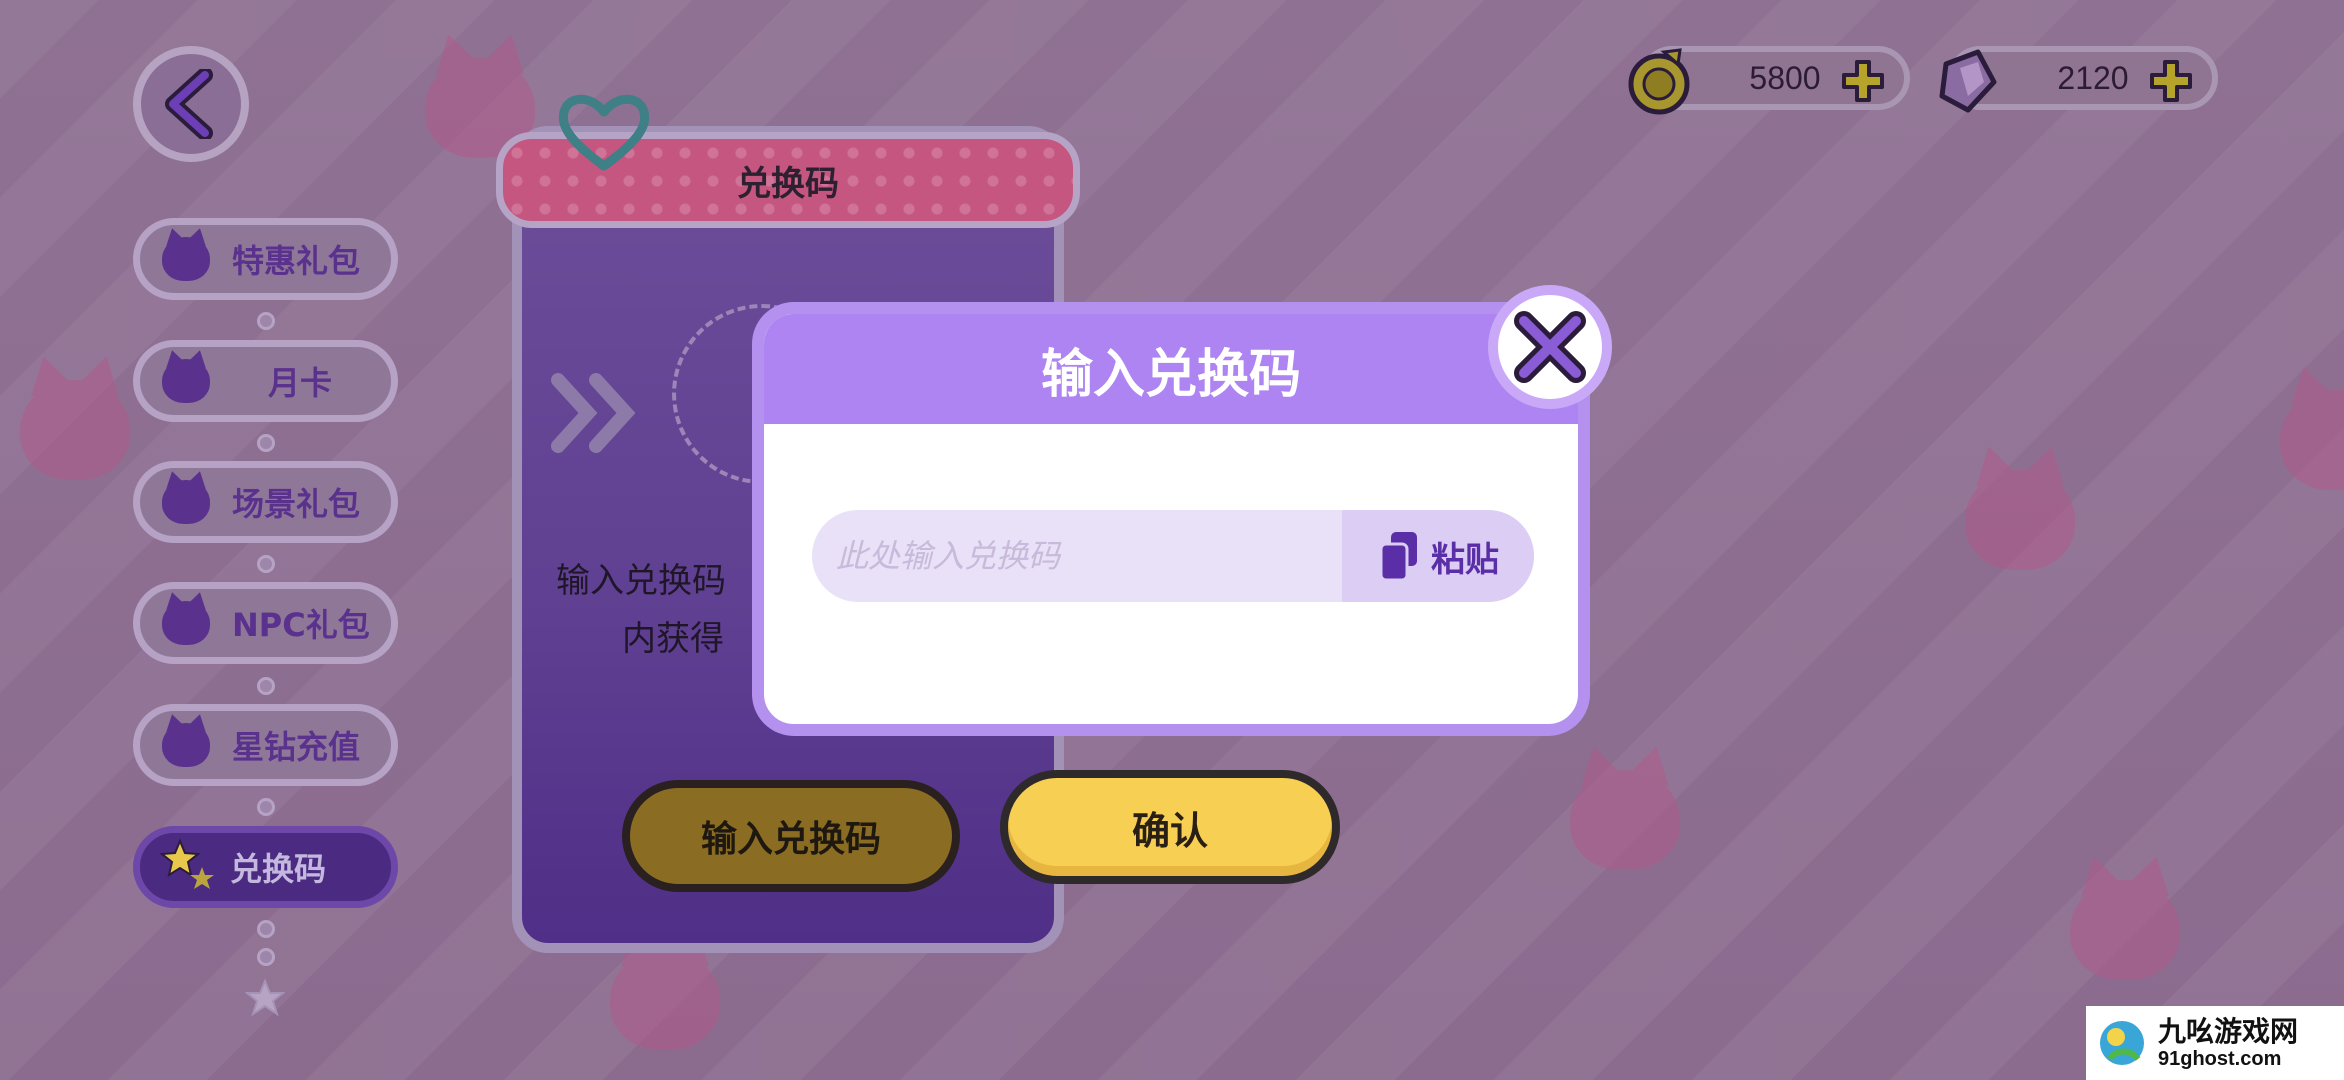 The image size is (2344, 1080). I want to click on dialog-header: 输入兑换码, so click(1171, 369).